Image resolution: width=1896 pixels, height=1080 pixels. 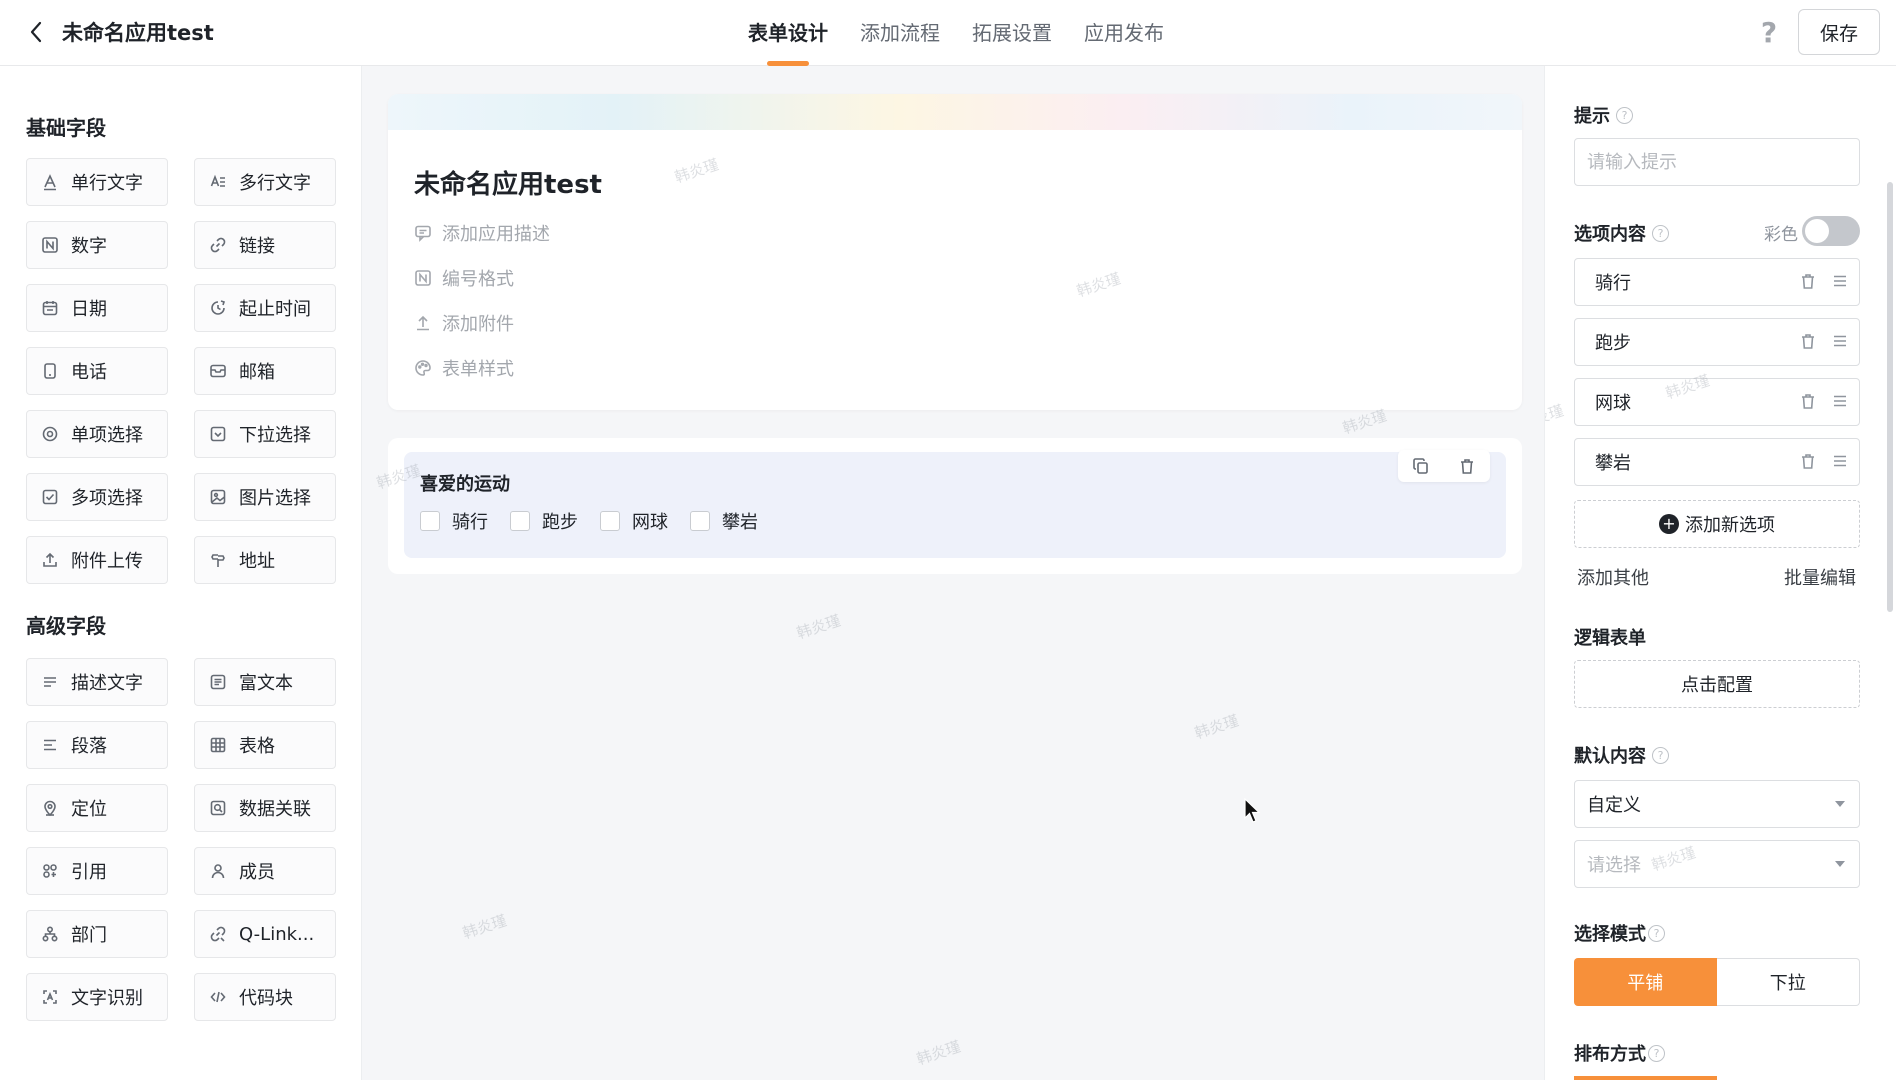 I want to click on field-dropdown: 下拉选择, so click(x=265, y=434).